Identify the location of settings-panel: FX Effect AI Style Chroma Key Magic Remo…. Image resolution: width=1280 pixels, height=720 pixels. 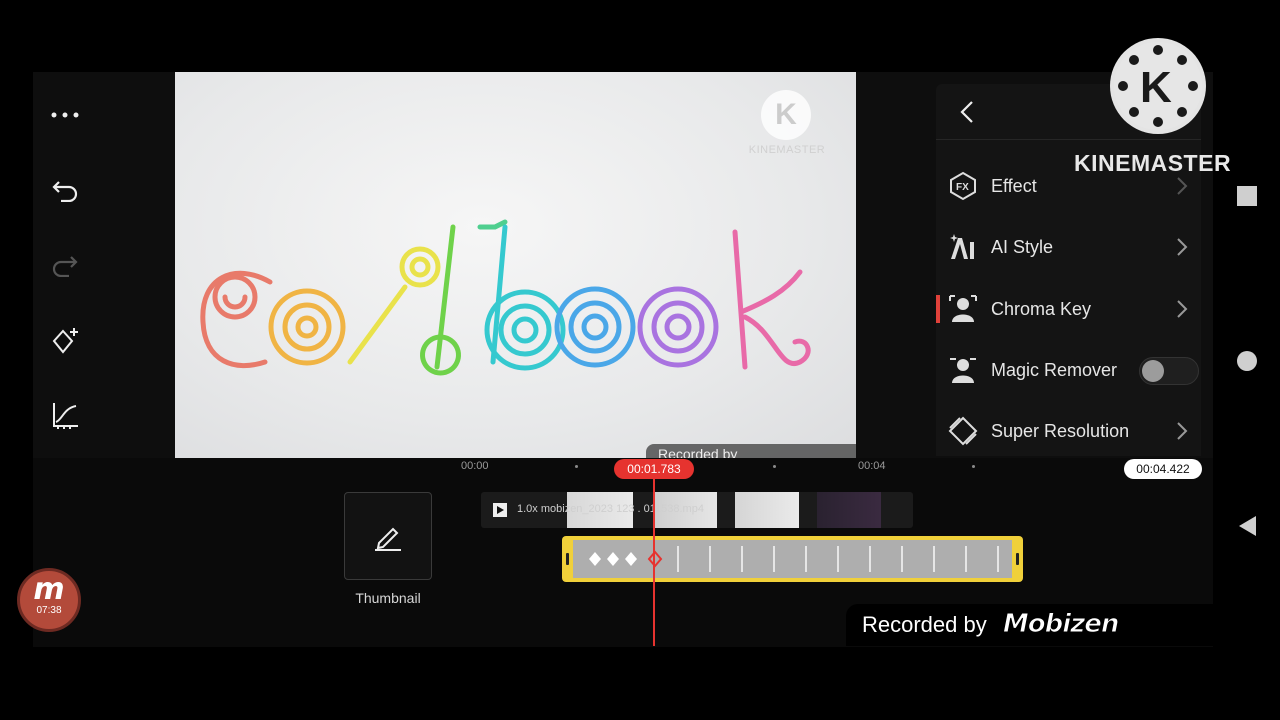
(1068, 270).